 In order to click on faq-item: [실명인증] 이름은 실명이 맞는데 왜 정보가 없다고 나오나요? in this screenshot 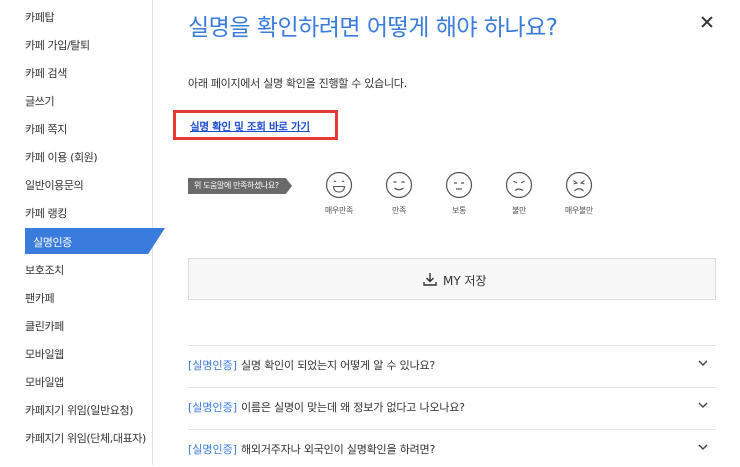, I will do `click(452, 406)`.